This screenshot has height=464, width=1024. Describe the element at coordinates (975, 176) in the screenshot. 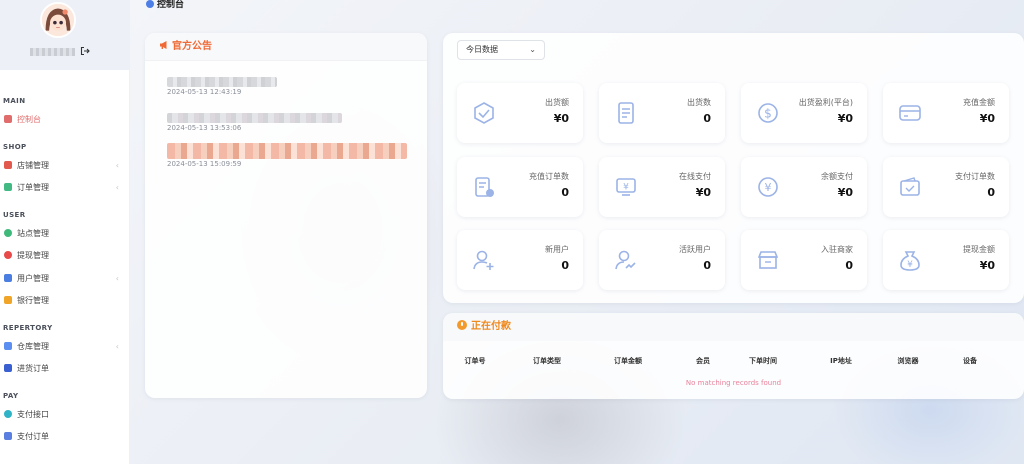

I see `stat-label: 支付订单数` at that location.